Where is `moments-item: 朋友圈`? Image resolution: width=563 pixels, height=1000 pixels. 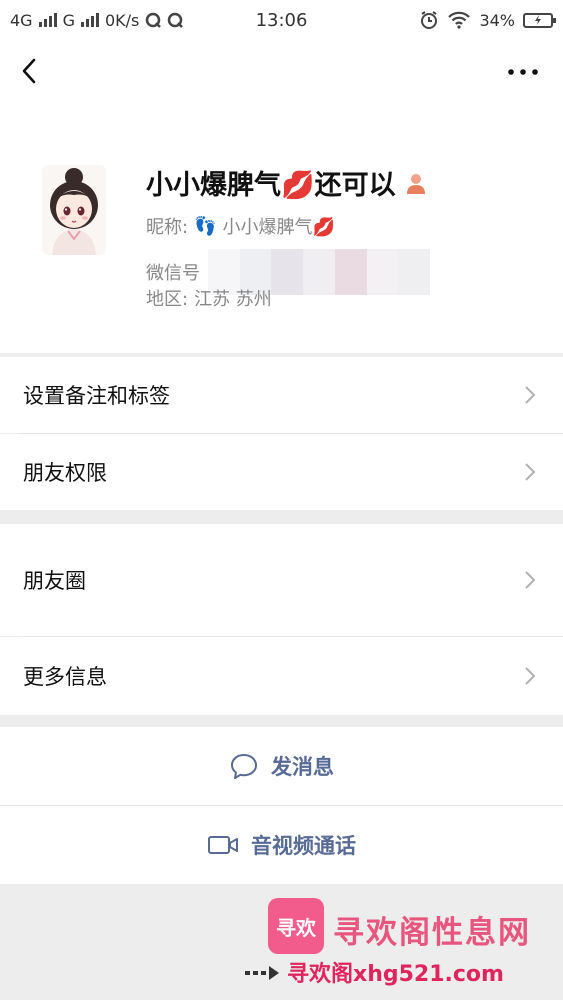
moments-item: 朋友圈 is located at coordinates (281, 580).